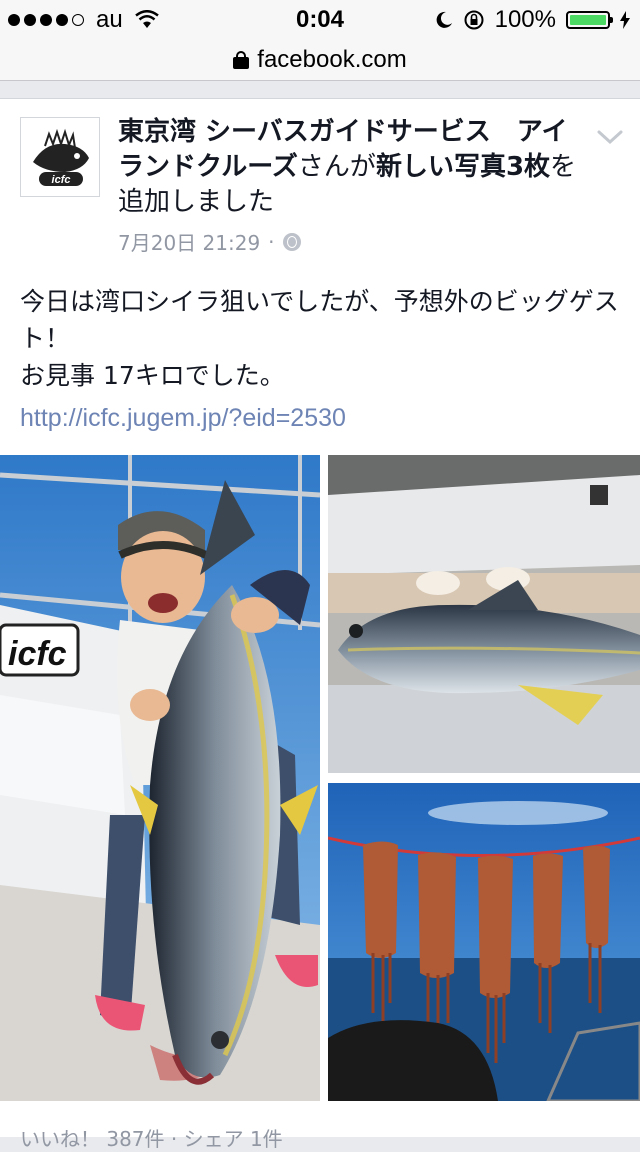  What do you see at coordinates (589, 20) in the screenshot?
I see `battery-icon` at bounding box center [589, 20].